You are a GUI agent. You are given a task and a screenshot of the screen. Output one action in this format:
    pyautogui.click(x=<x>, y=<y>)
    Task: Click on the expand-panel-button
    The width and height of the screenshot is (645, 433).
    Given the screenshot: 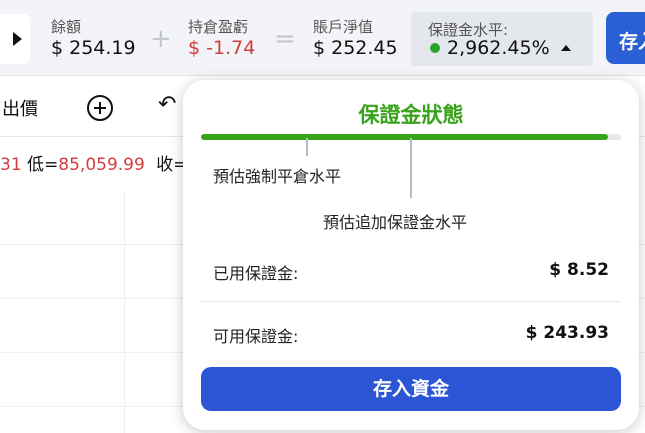 What is the action you would take?
    pyautogui.click(x=15, y=39)
    